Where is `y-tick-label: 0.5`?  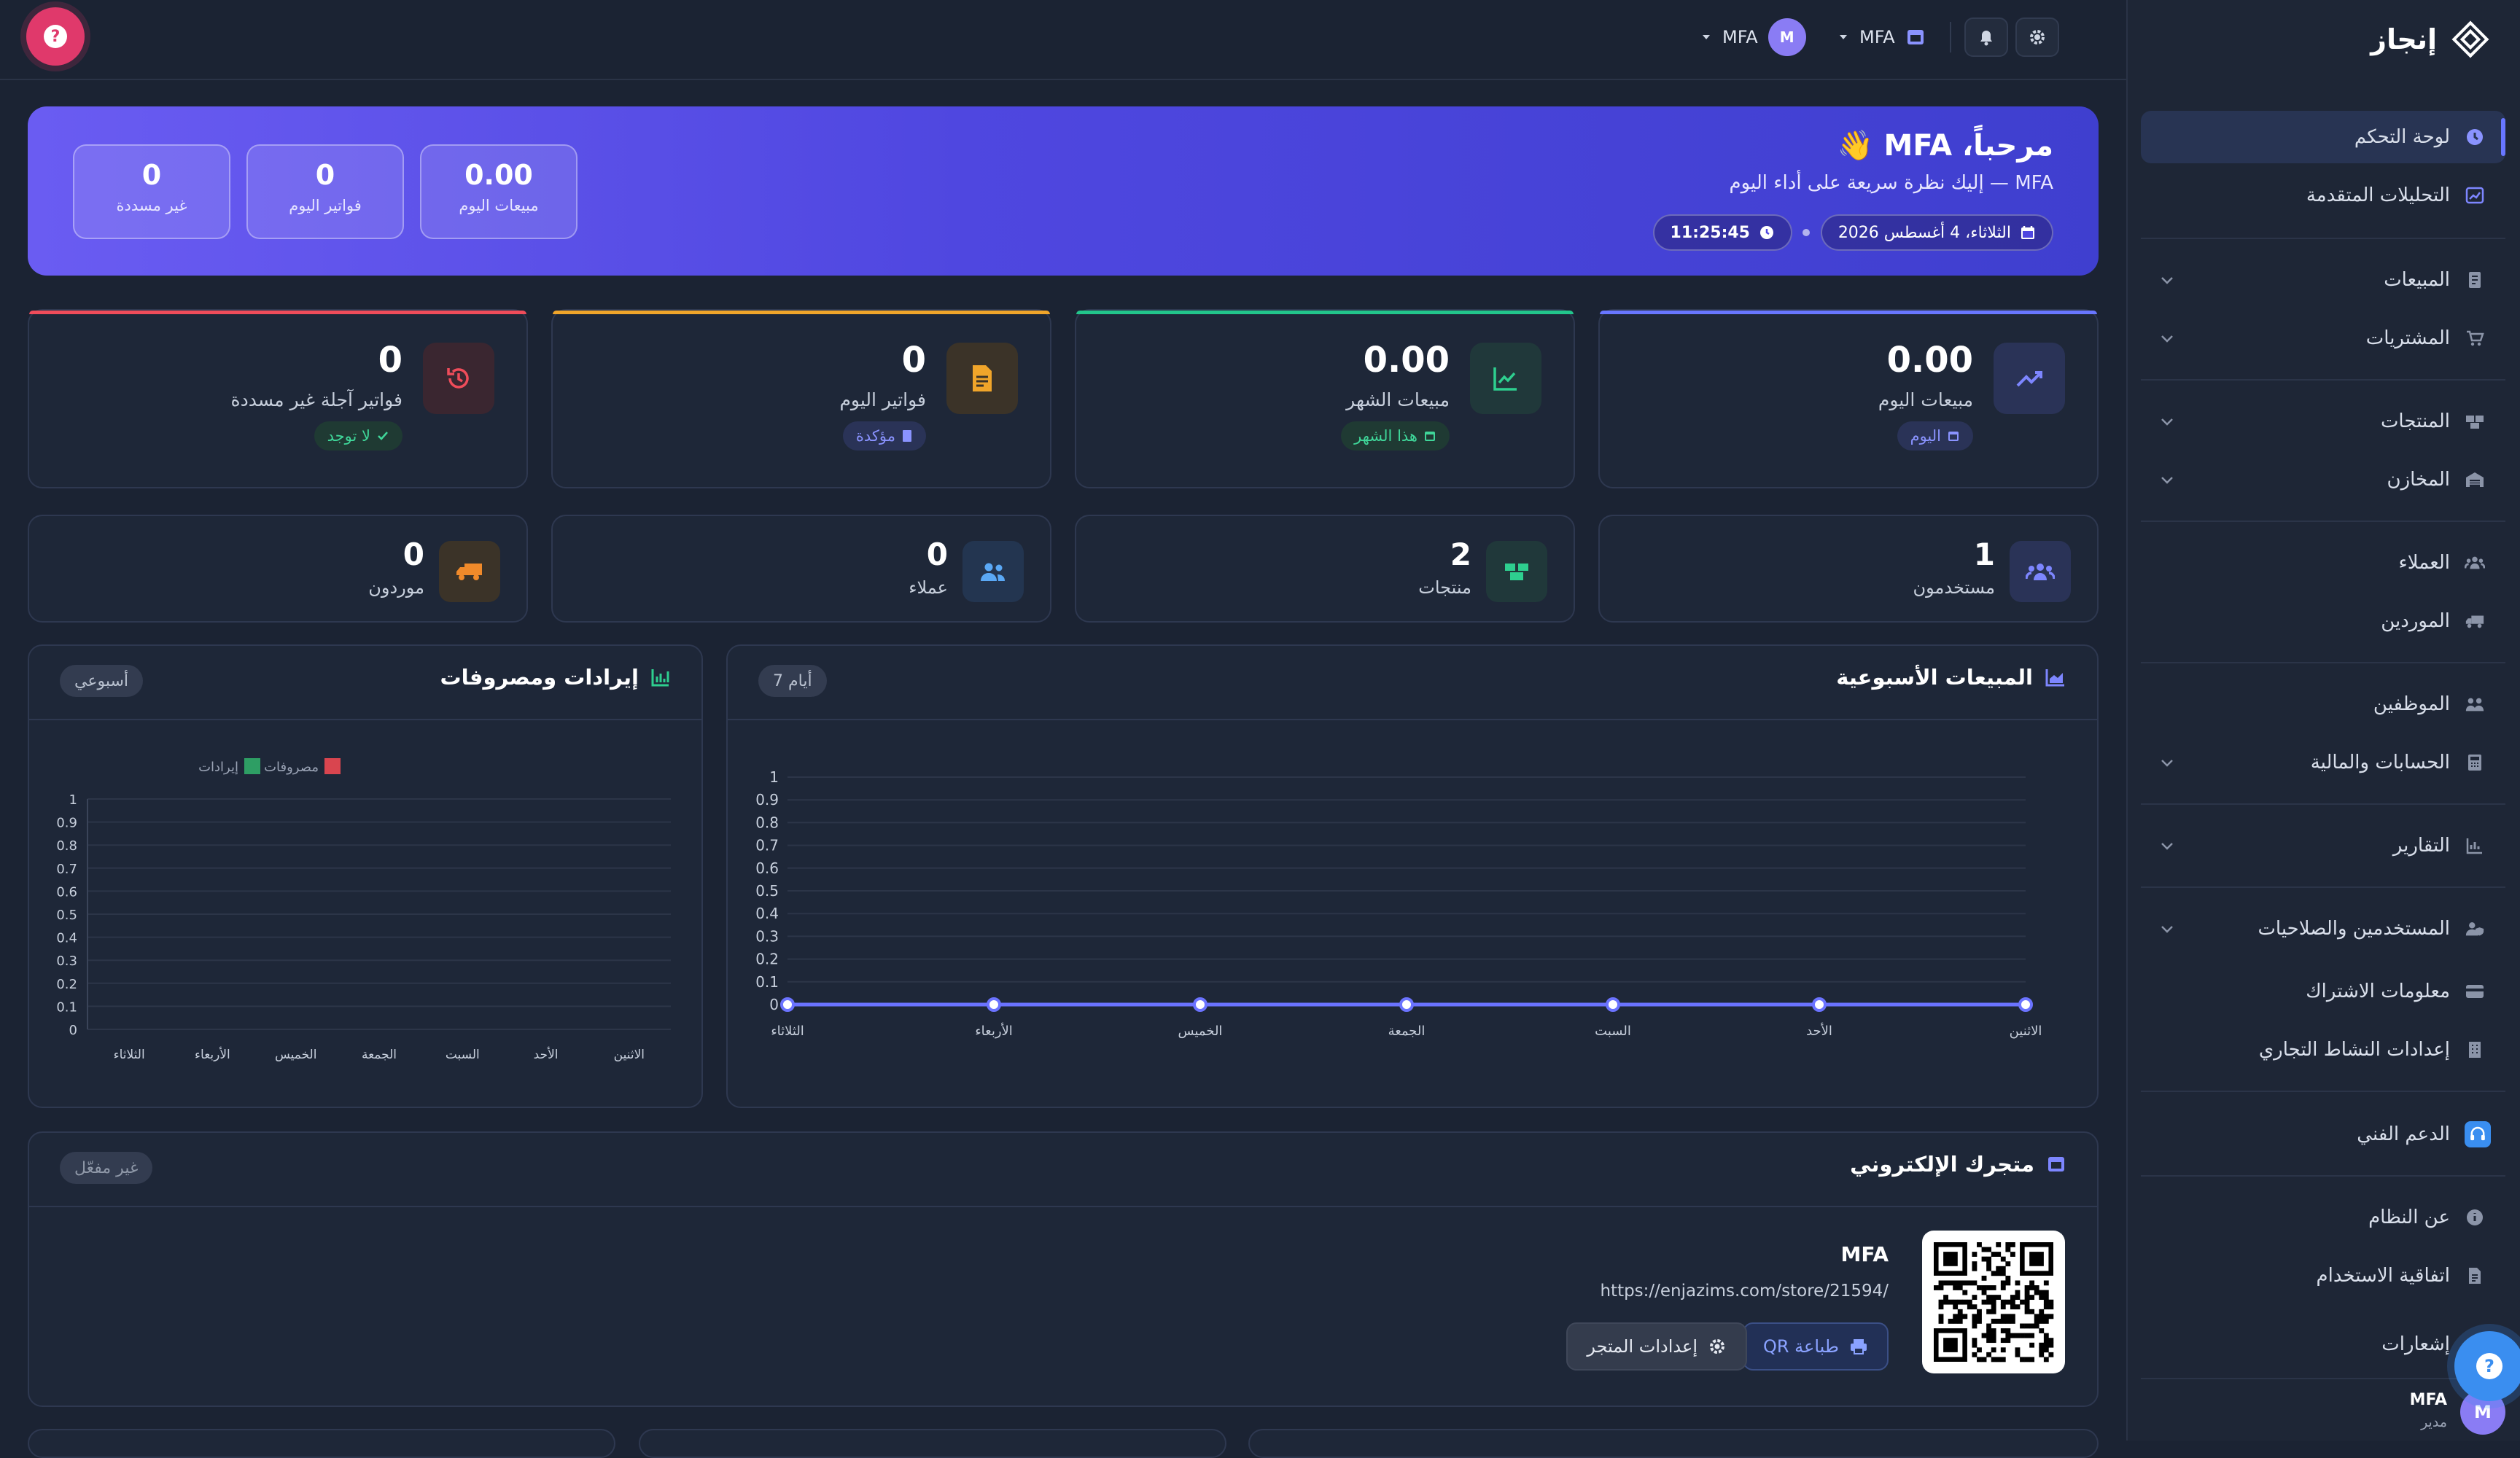
y-tick-label: 0.5 is located at coordinates (66, 916).